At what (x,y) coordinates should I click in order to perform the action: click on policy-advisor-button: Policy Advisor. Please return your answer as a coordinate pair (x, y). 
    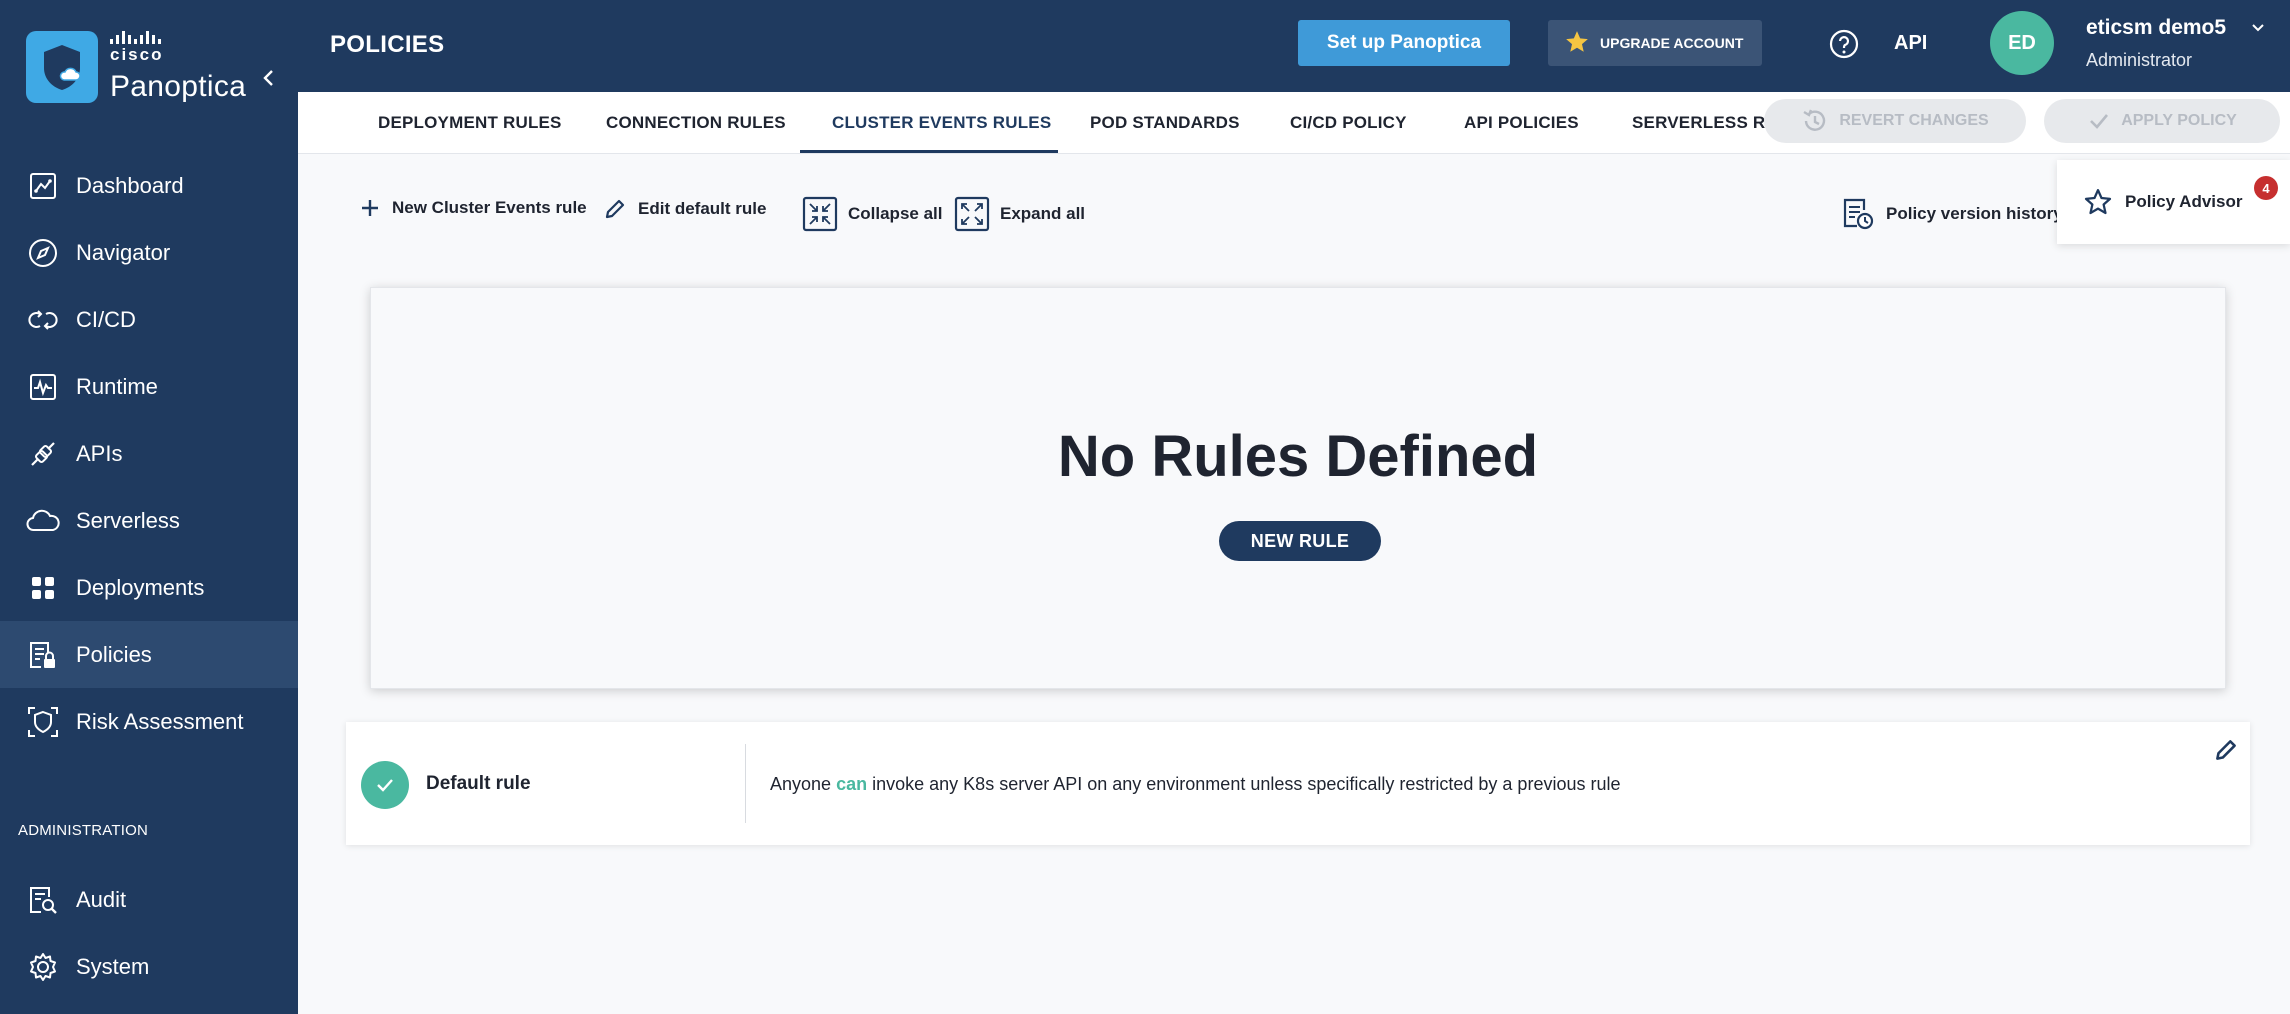
    Looking at the image, I should click on (2173, 202).